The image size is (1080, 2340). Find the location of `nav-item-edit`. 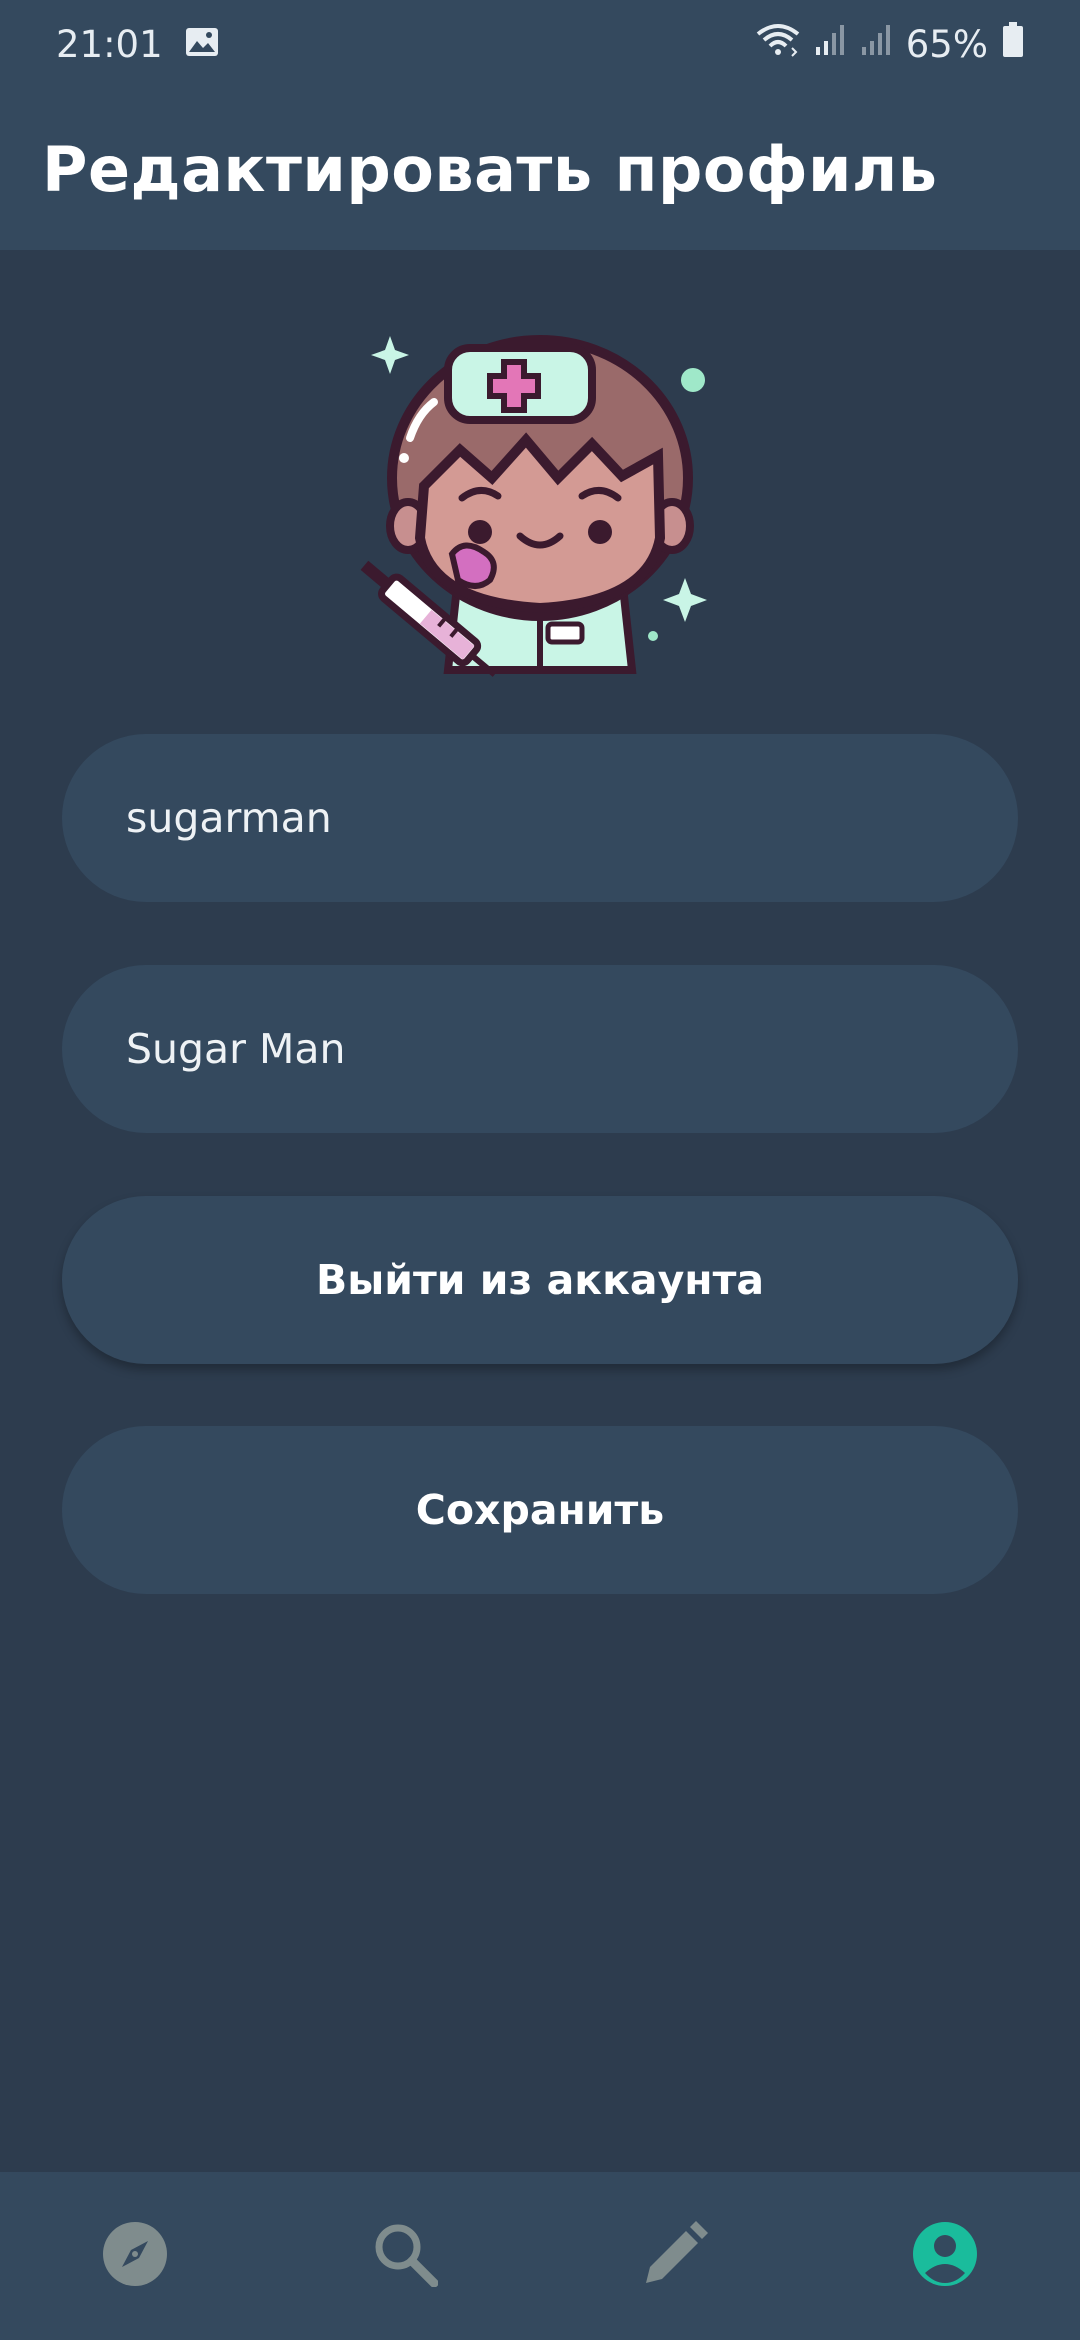

nav-item-edit is located at coordinates (675, 2256).